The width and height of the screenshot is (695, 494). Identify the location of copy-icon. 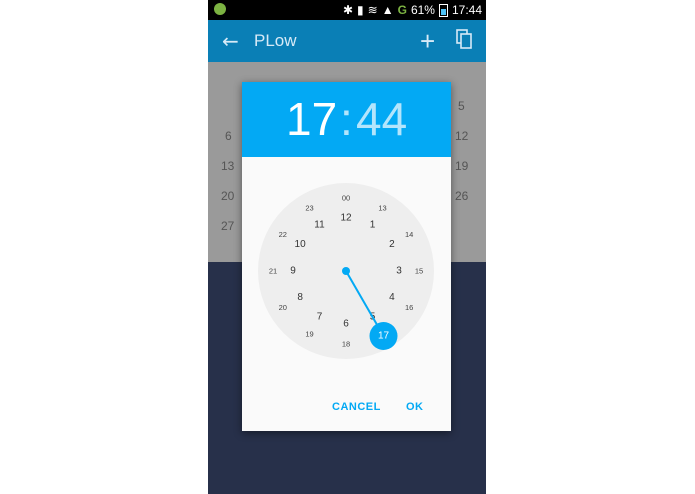
(464, 39).